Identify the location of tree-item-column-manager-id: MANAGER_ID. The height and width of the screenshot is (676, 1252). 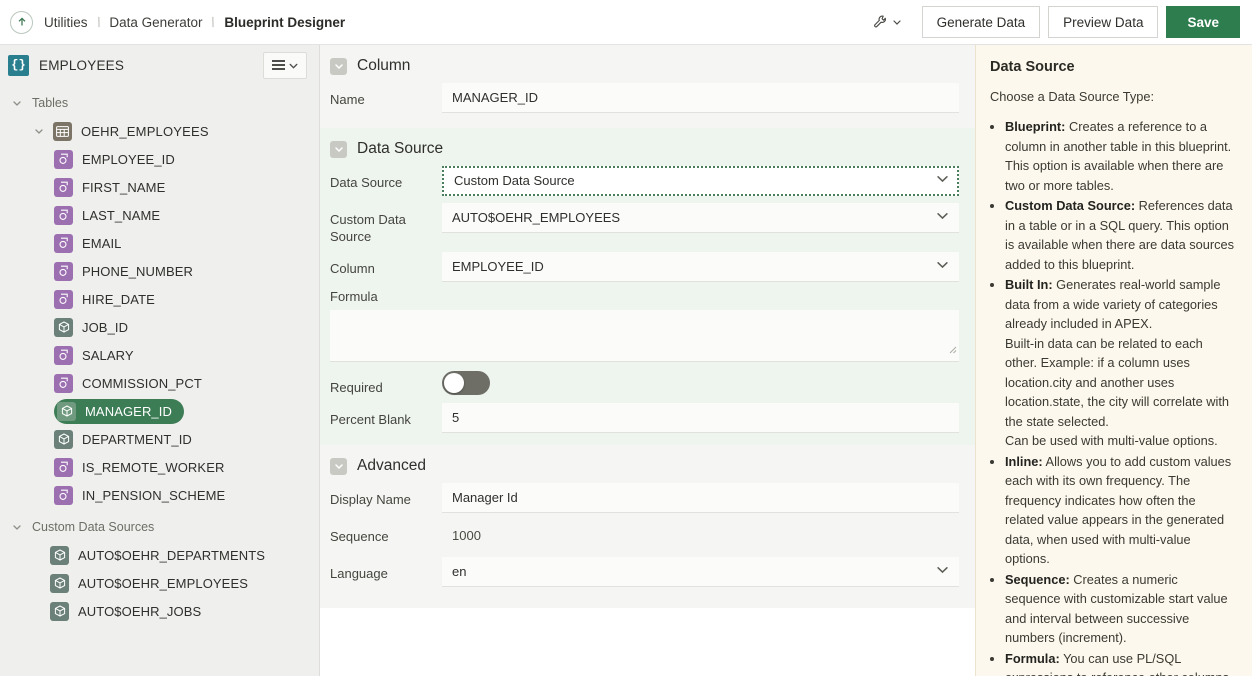
(159, 411).